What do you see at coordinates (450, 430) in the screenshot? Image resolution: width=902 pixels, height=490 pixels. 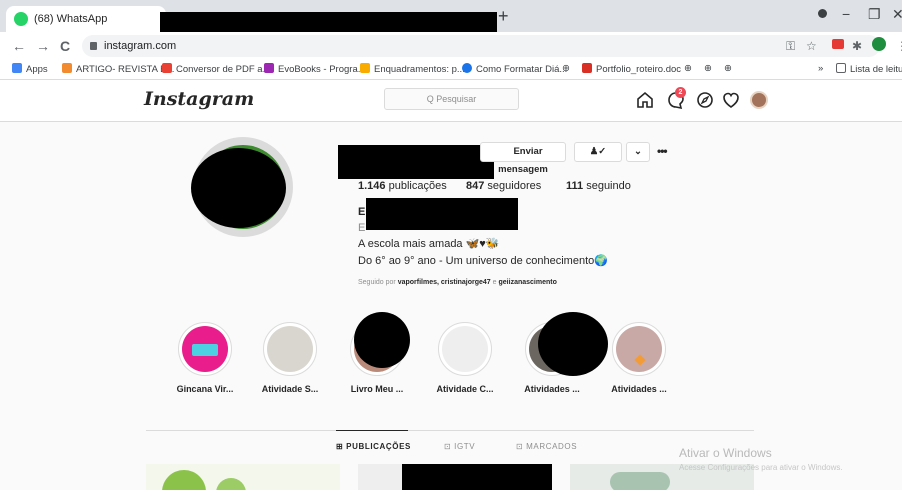 I see `tabs-divider` at bounding box center [450, 430].